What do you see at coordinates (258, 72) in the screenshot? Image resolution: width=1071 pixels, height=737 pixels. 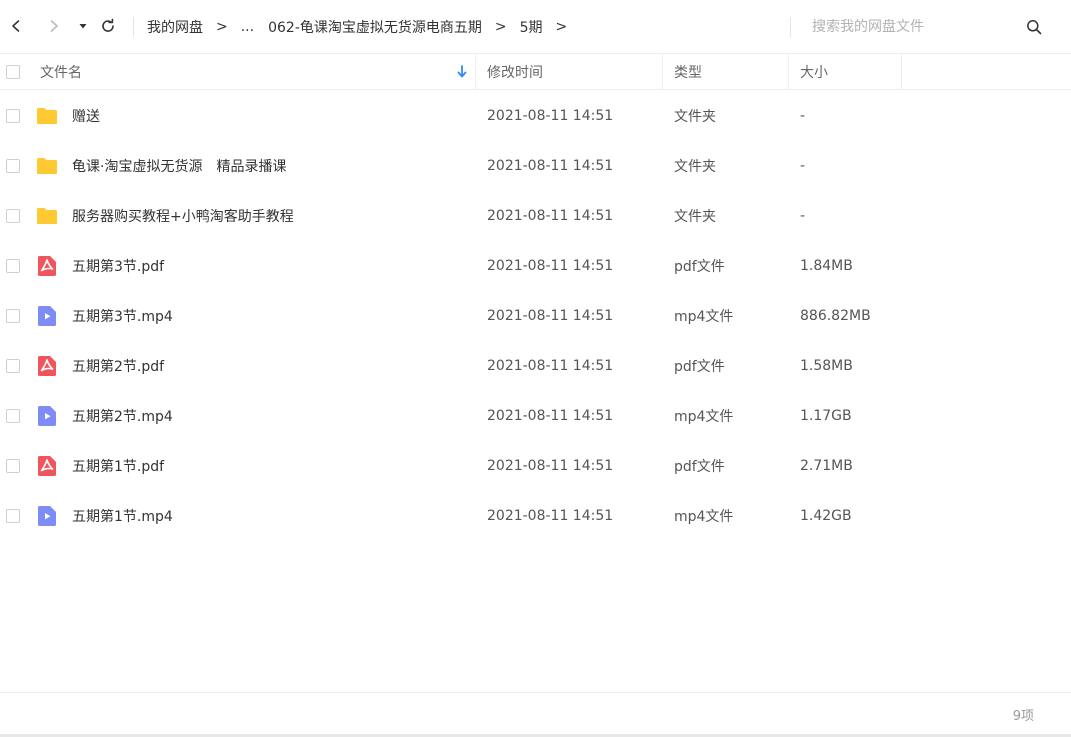 I see `header-name-column: 文件名` at bounding box center [258, 72].